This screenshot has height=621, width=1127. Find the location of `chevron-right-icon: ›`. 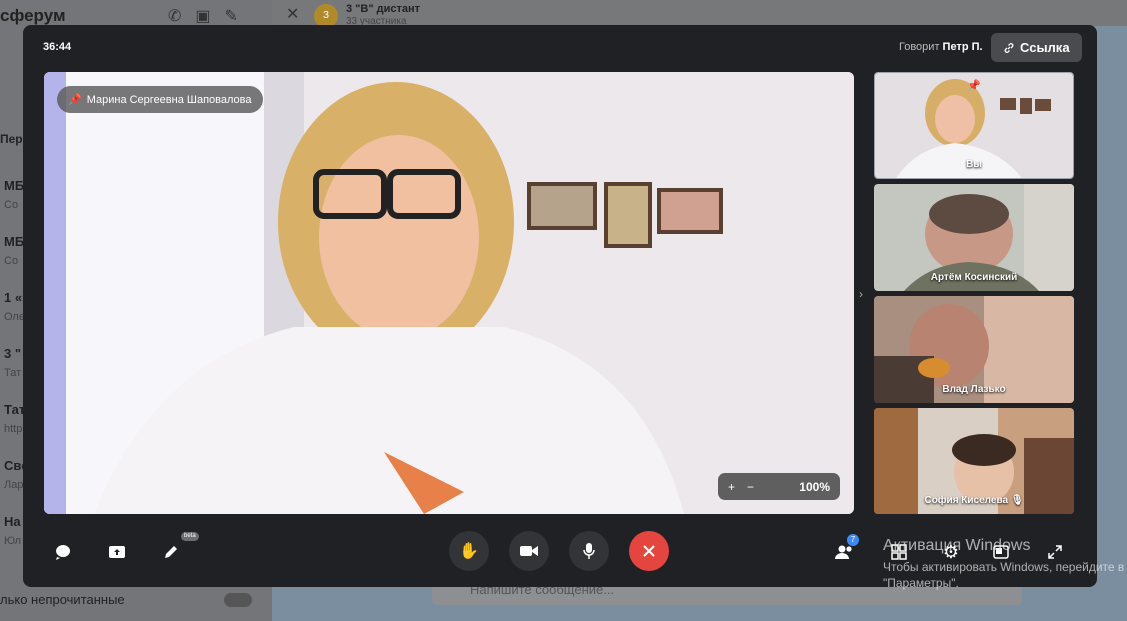

chevron-right-icon: › is located at coordinates (861, 294).